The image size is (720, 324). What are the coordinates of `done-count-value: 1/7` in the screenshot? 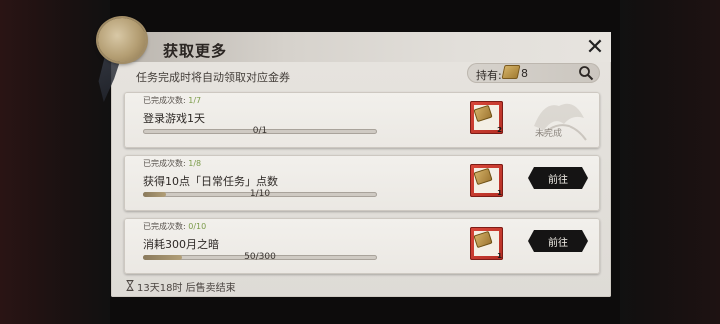 It's located at (195, 100).